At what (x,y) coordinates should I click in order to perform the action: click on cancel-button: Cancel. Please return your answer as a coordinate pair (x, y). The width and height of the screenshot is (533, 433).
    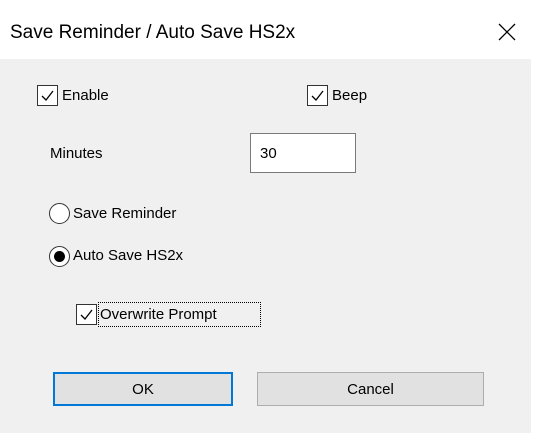
    Looking at the image, I should click on (370, 389).